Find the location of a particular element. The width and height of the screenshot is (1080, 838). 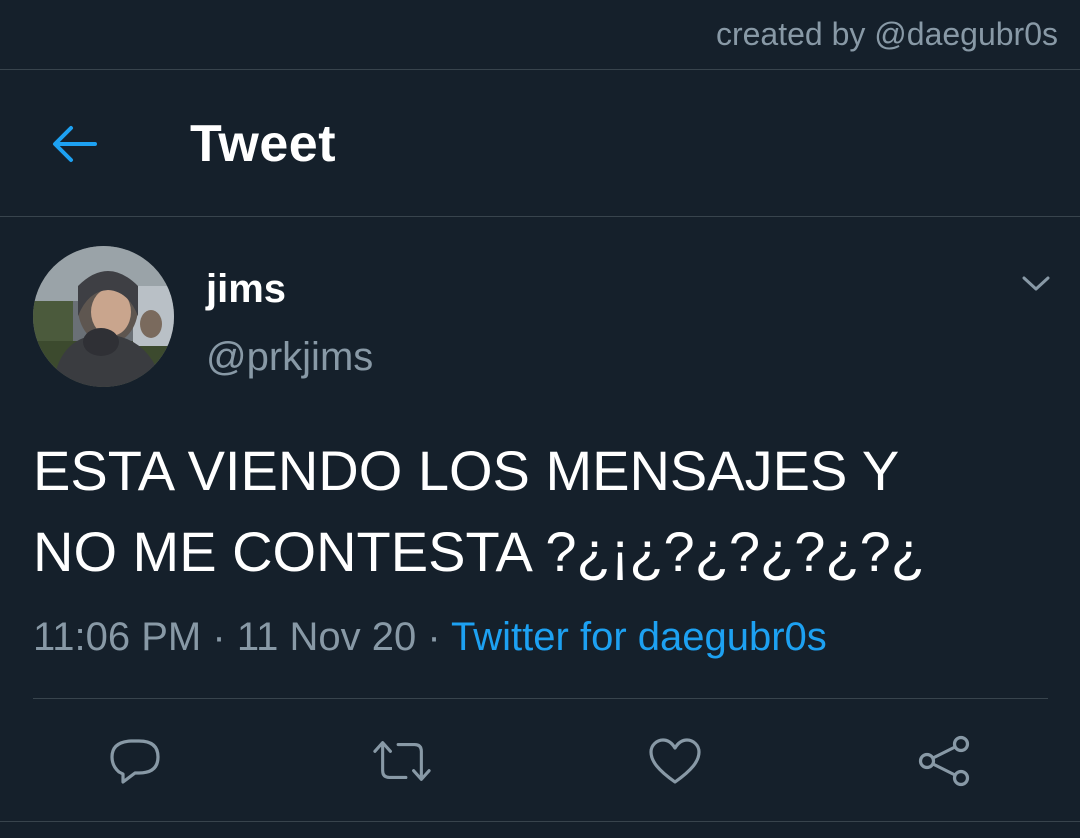

share-button is located at coordinates (944, 761).